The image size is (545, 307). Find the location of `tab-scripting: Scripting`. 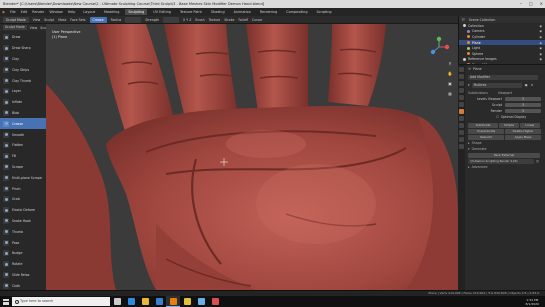

tab-scripting: Scripting is located at coordinates (324, 12).